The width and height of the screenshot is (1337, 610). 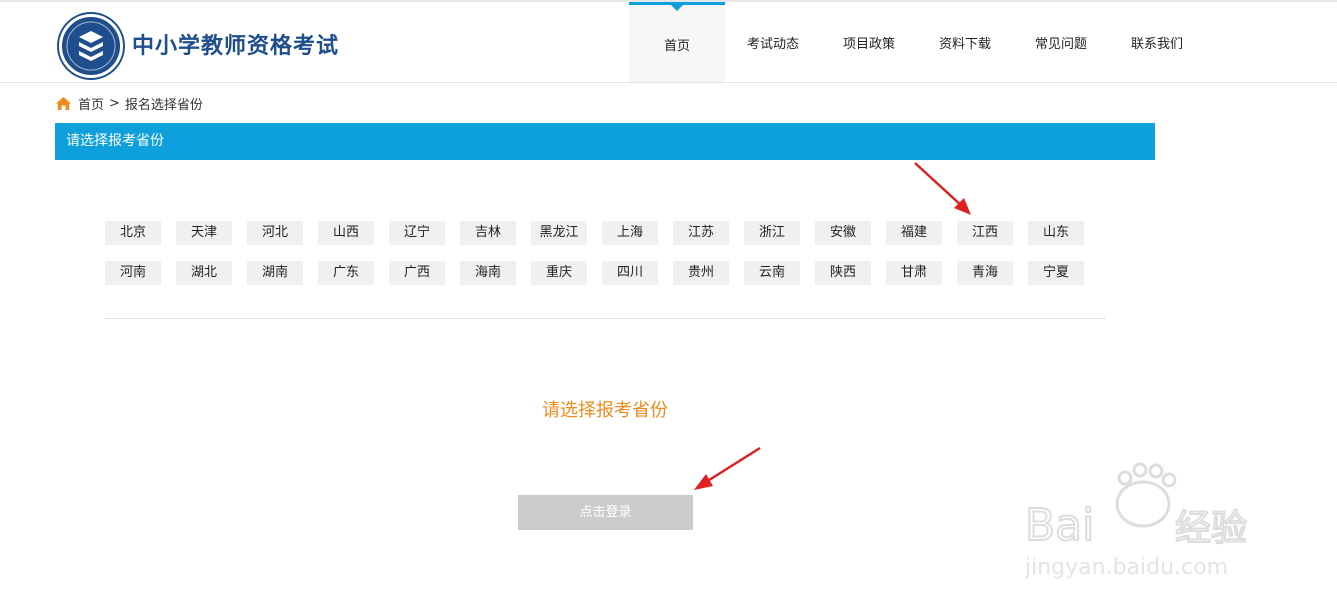 I want to click on province-button: 山东, so click(x=1056, y=233).